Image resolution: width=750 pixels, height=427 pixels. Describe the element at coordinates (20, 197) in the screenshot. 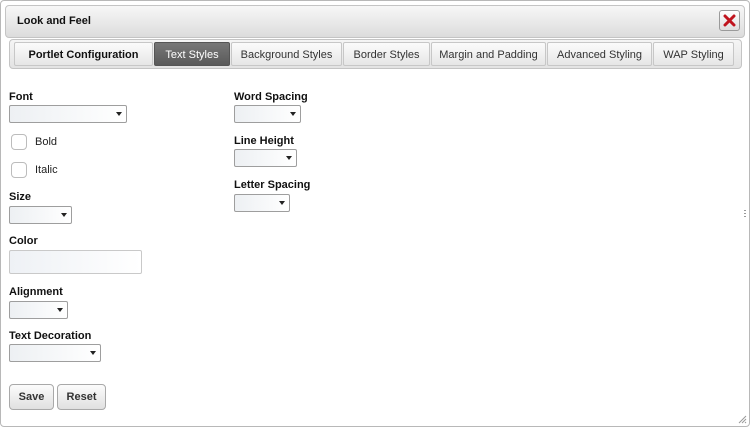

I see `size-label: Size` at that location.